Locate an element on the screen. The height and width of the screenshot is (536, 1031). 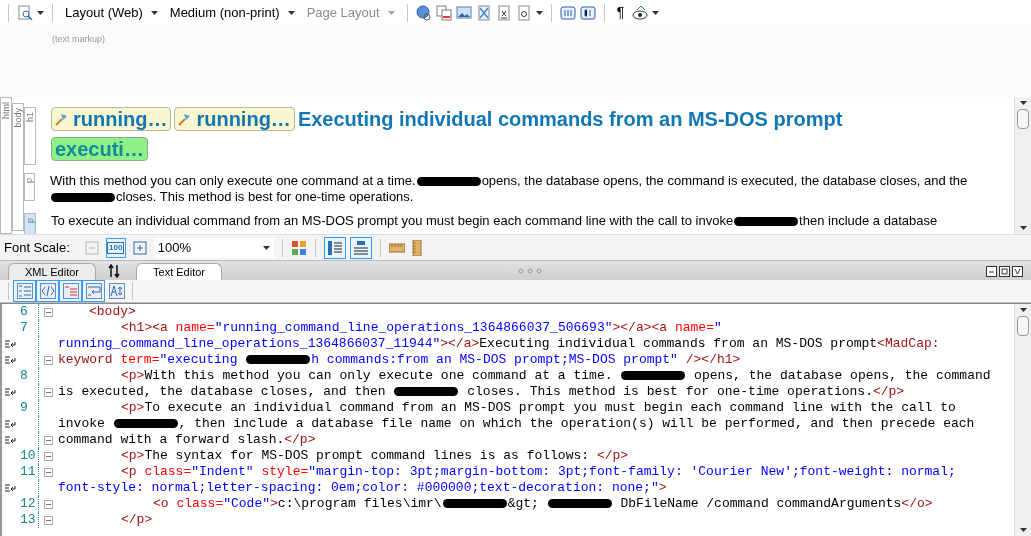
line-number: 11 is located at coordinates (28, 472).